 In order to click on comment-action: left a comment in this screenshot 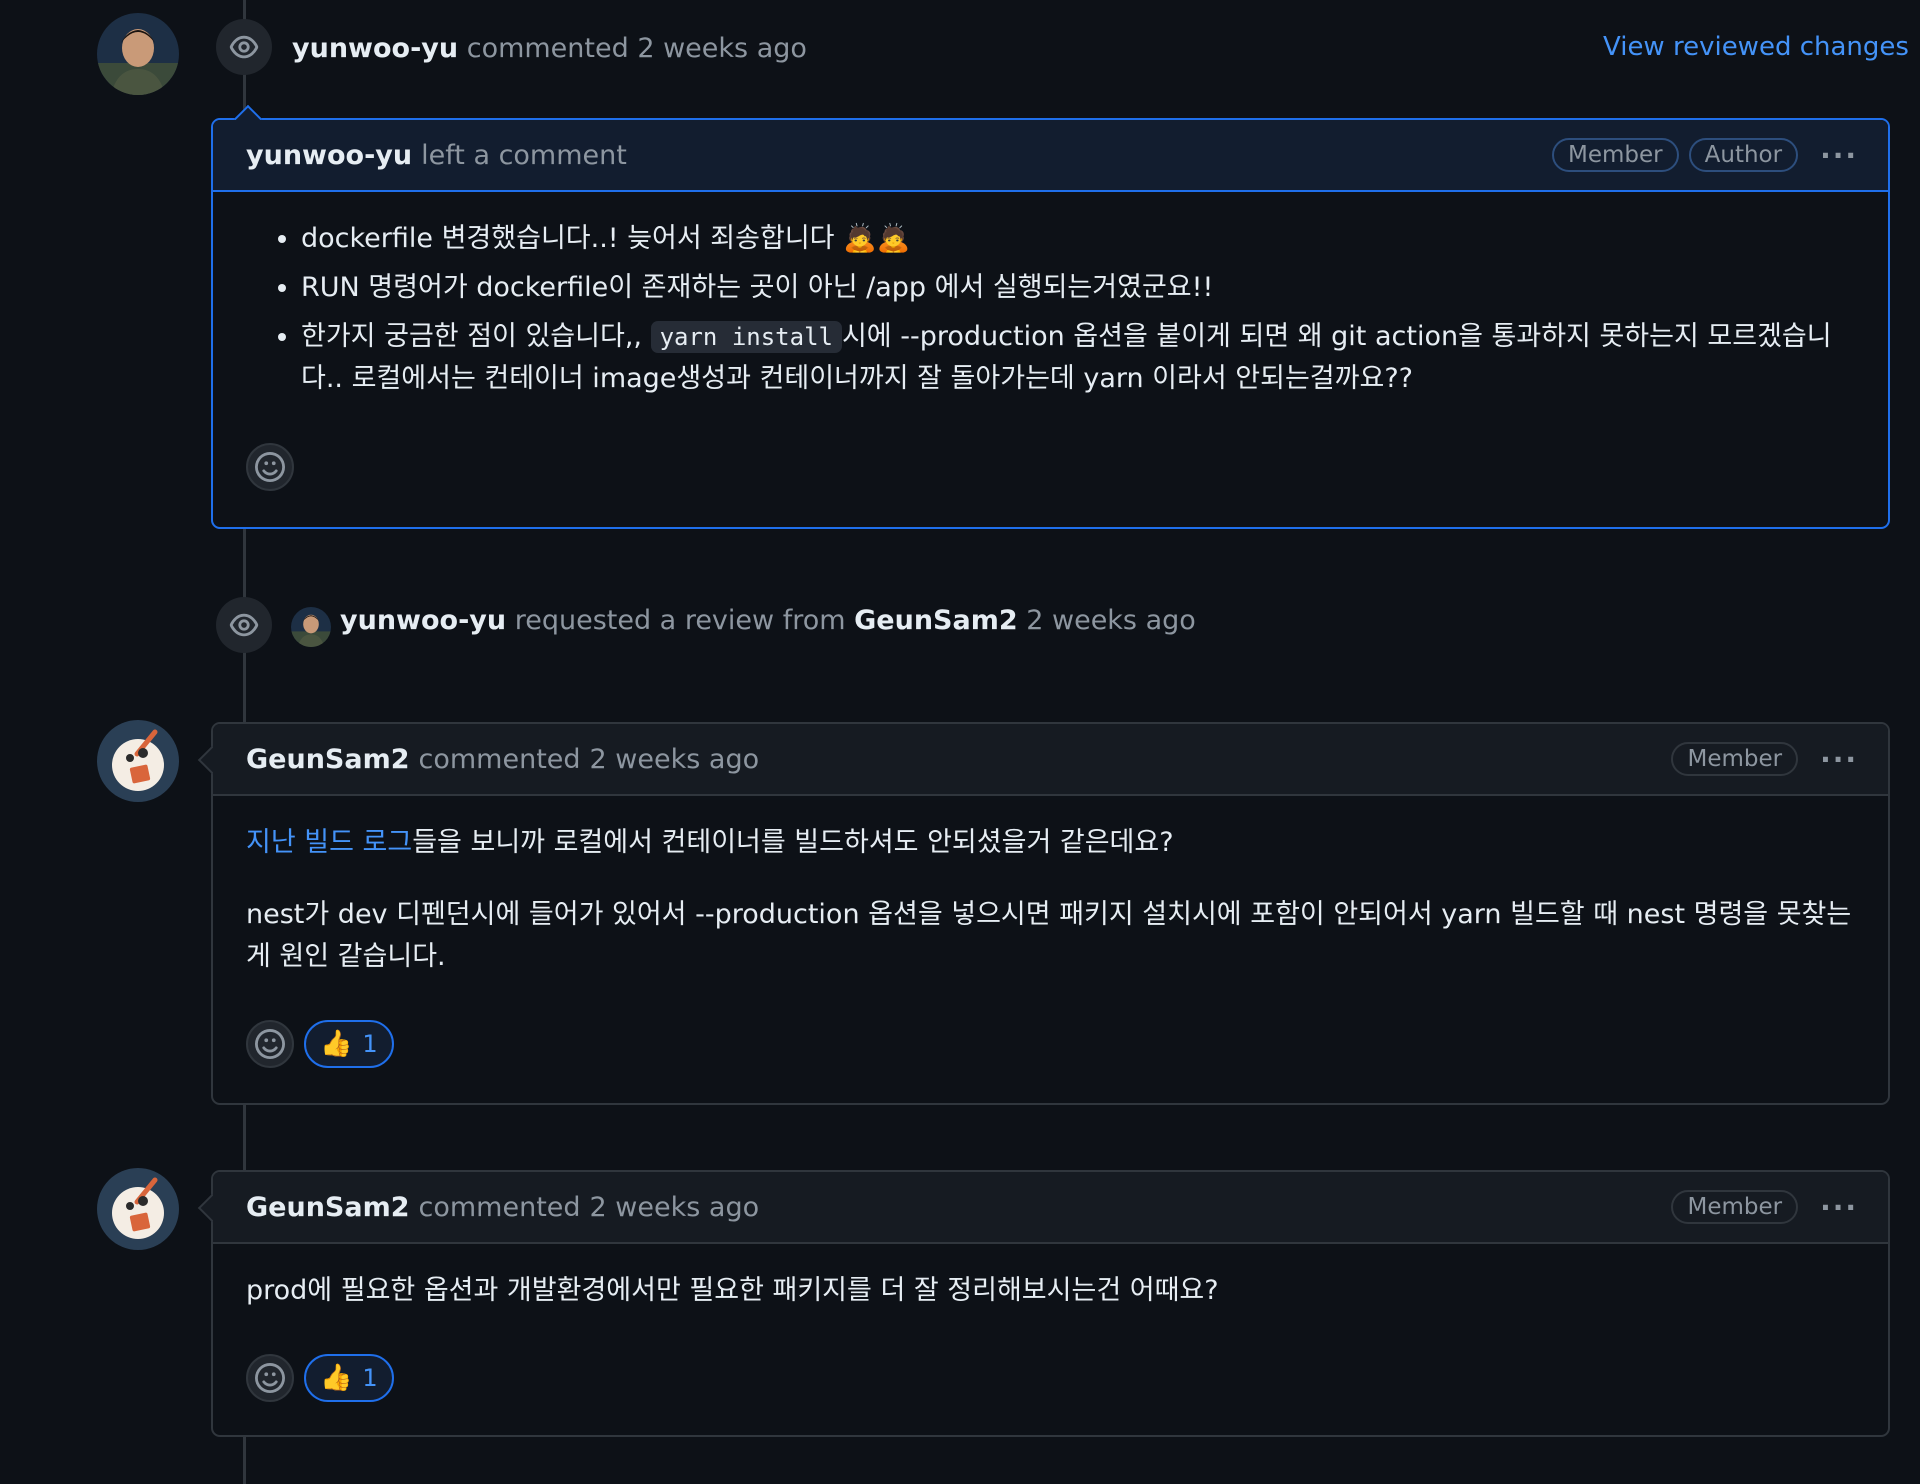, I will do `click(524, 155)`.